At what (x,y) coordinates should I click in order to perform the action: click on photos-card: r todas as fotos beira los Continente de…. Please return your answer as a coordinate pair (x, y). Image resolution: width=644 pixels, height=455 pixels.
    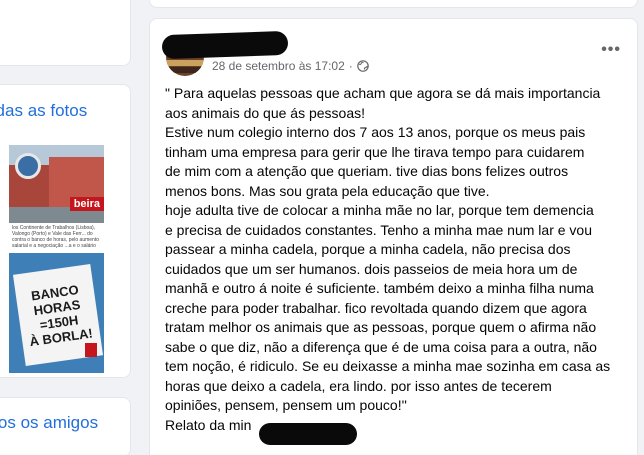
    Looking at the image, I should click on (65, 231).